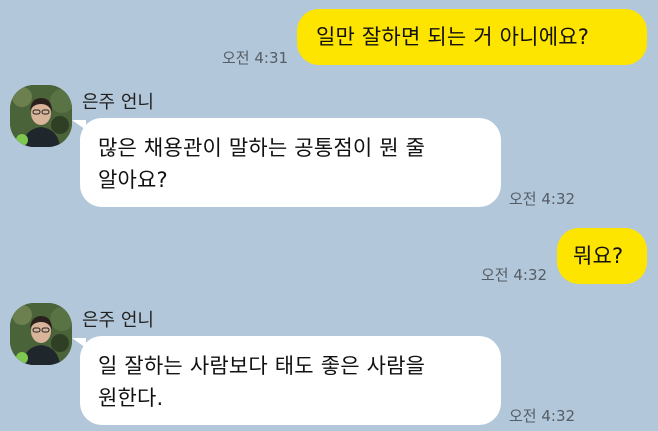 Image resolution: width=658 pixels, height=431 pixels. Describe the element at coordinates (453, 37) in the screenshot. I see `message-text: 일만 잘하면 되는 거 아니에요?` at that location.